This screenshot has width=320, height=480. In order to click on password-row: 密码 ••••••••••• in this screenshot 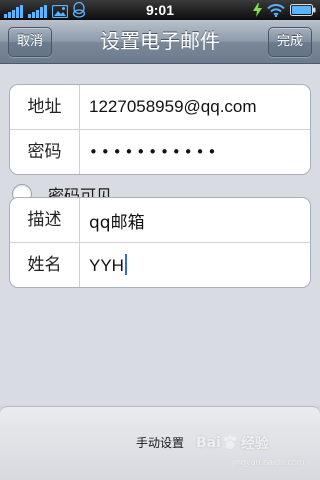, I will do `click(160, 151)`.